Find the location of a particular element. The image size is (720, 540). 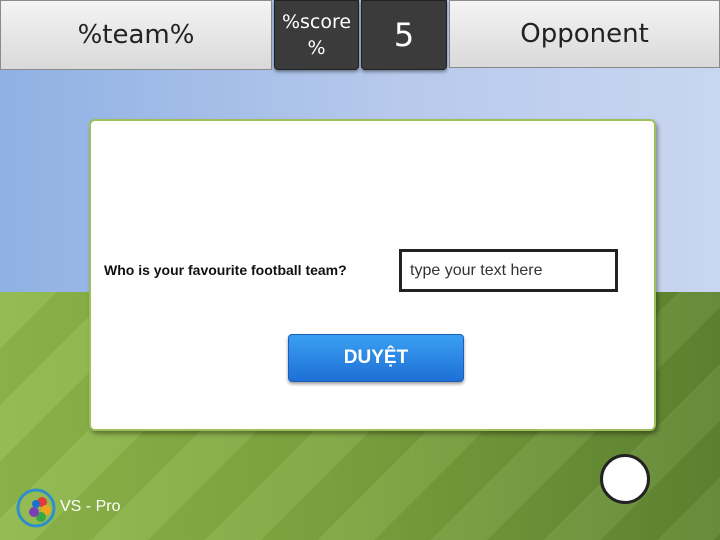

question-text: Who is your favourite football team? is located at coordinates (225, 270).